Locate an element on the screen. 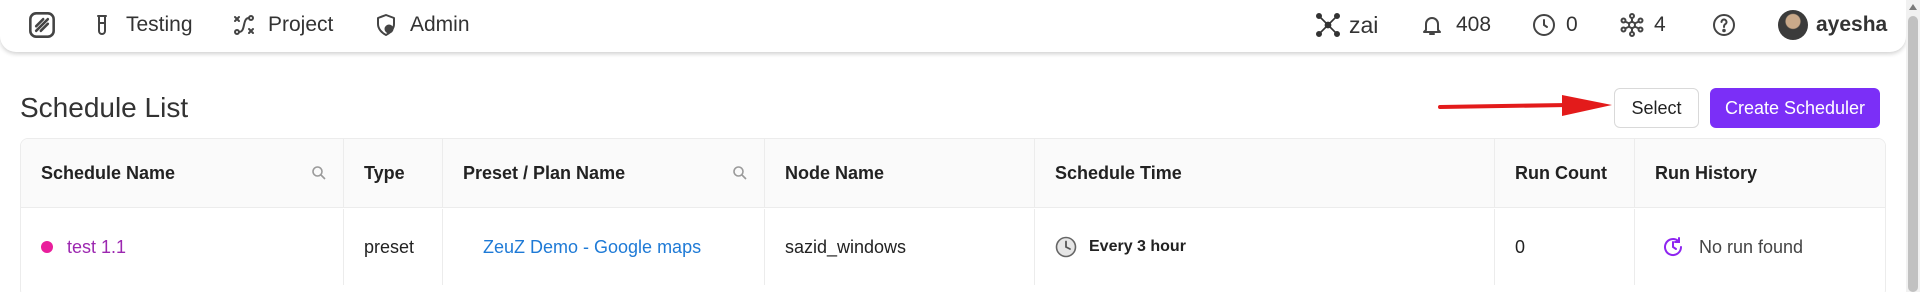  user-name: ayesha is located at coordinates (1852, 24).